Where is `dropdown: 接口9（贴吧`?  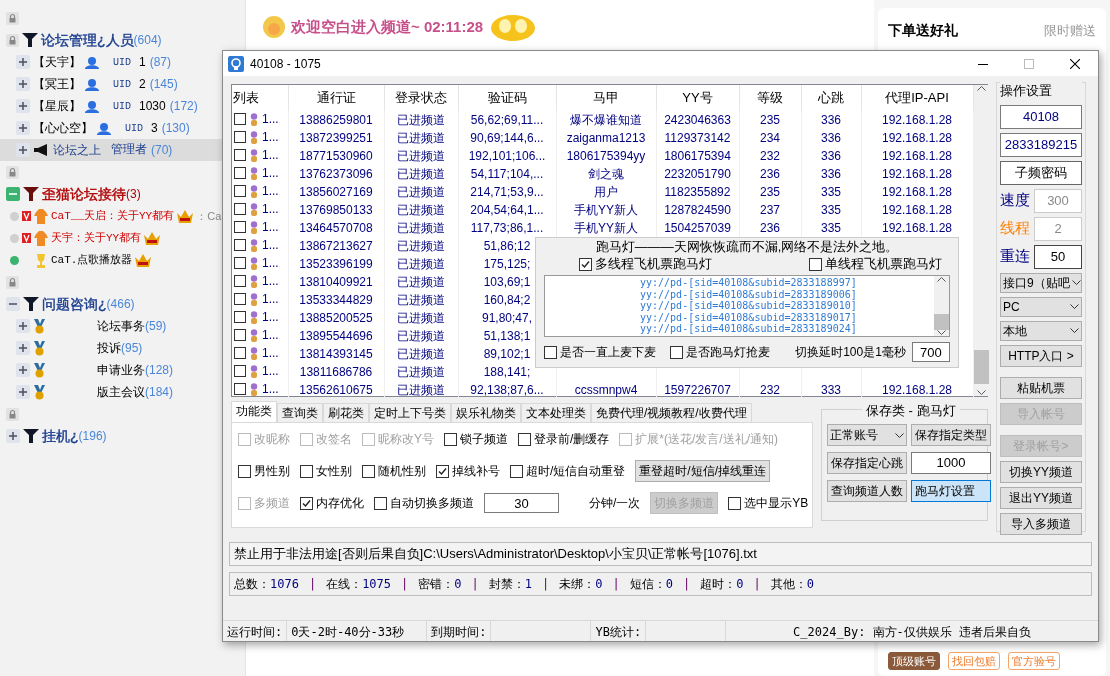
dropdown: 接口9（贴吧 is located at coordinates (1041, 282).